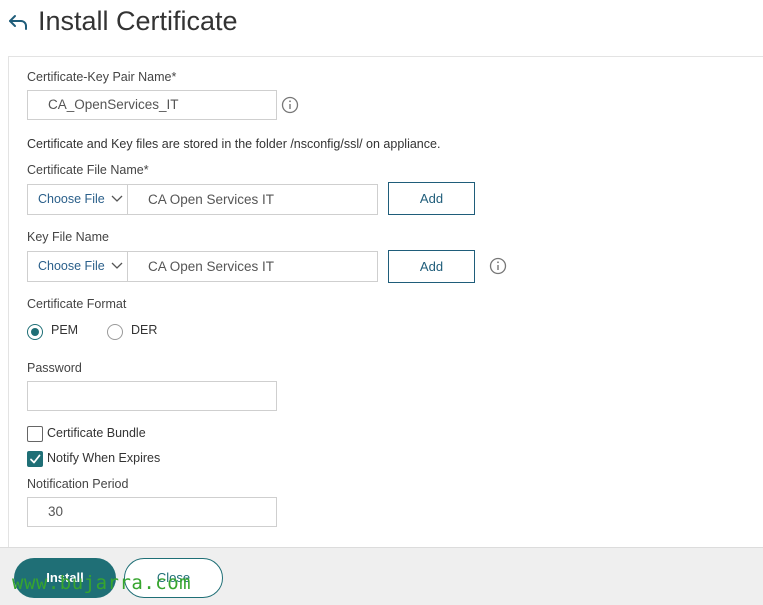 The image size is (763, 605). What do you see at coordinates (211, 199) in the screenshot?
I see `cert-file-name: CA Open Services IT` at bounding box center [211, 199].